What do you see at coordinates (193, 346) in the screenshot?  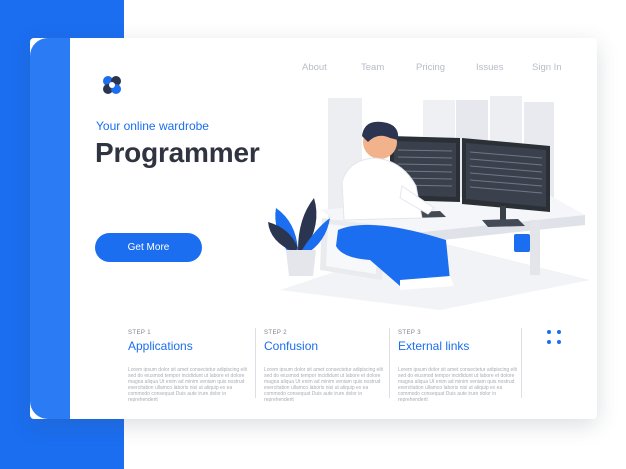 I see `step-title: Applications` at bounding box center [193, 346].